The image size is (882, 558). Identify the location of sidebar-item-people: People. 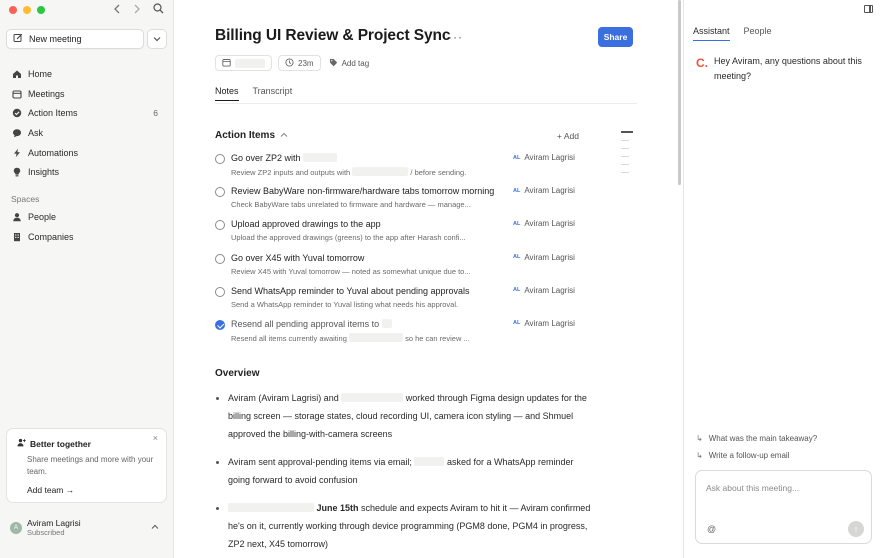
(86, 217).